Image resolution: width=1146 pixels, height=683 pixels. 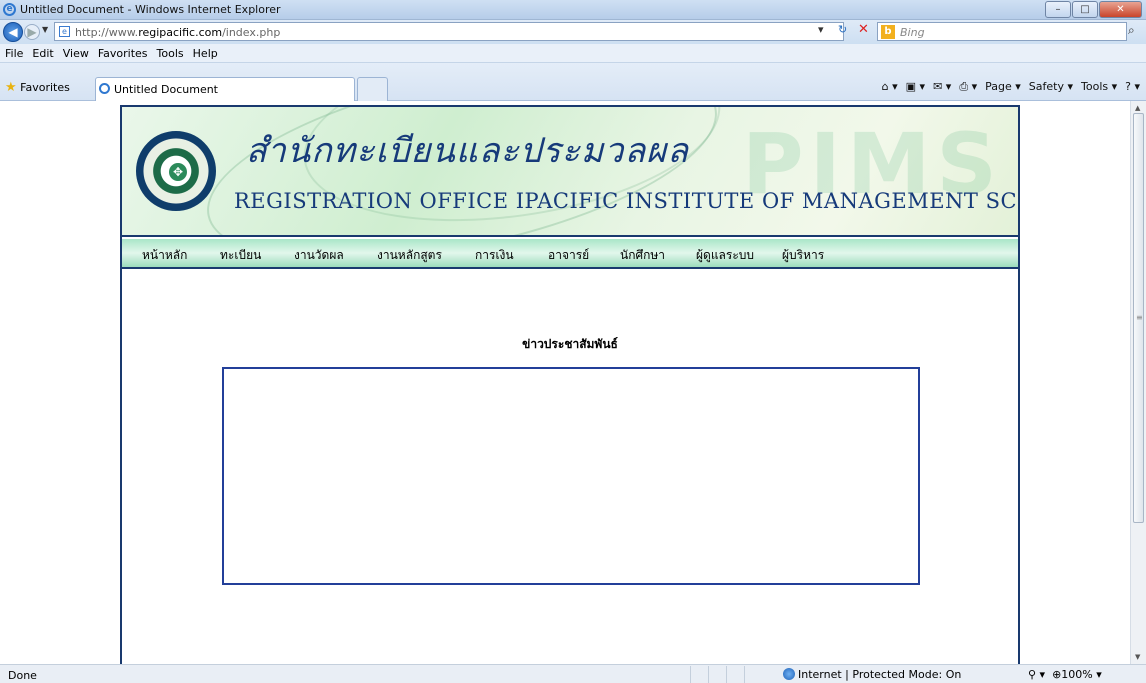 I want to click on forward-button: ▶, so click(x=32, y=32).